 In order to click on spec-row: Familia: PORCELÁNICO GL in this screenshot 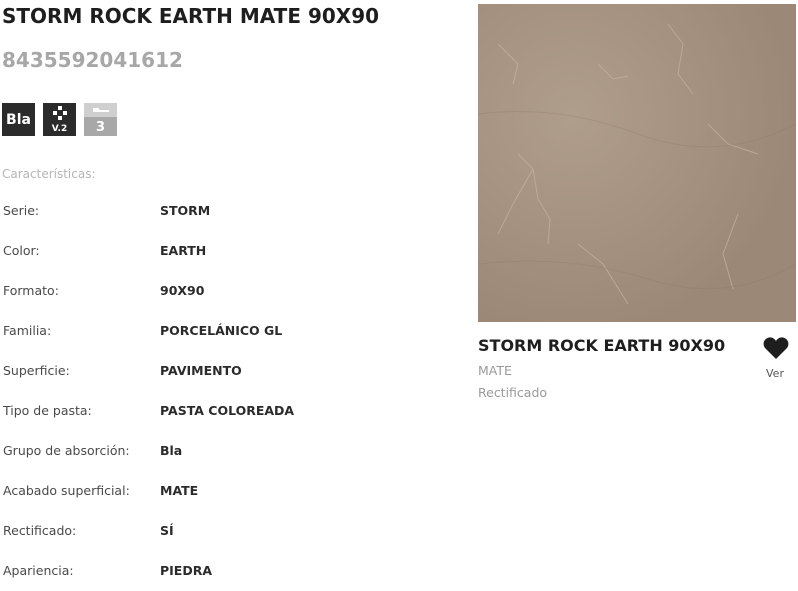, I will do `click(230, 331)`.